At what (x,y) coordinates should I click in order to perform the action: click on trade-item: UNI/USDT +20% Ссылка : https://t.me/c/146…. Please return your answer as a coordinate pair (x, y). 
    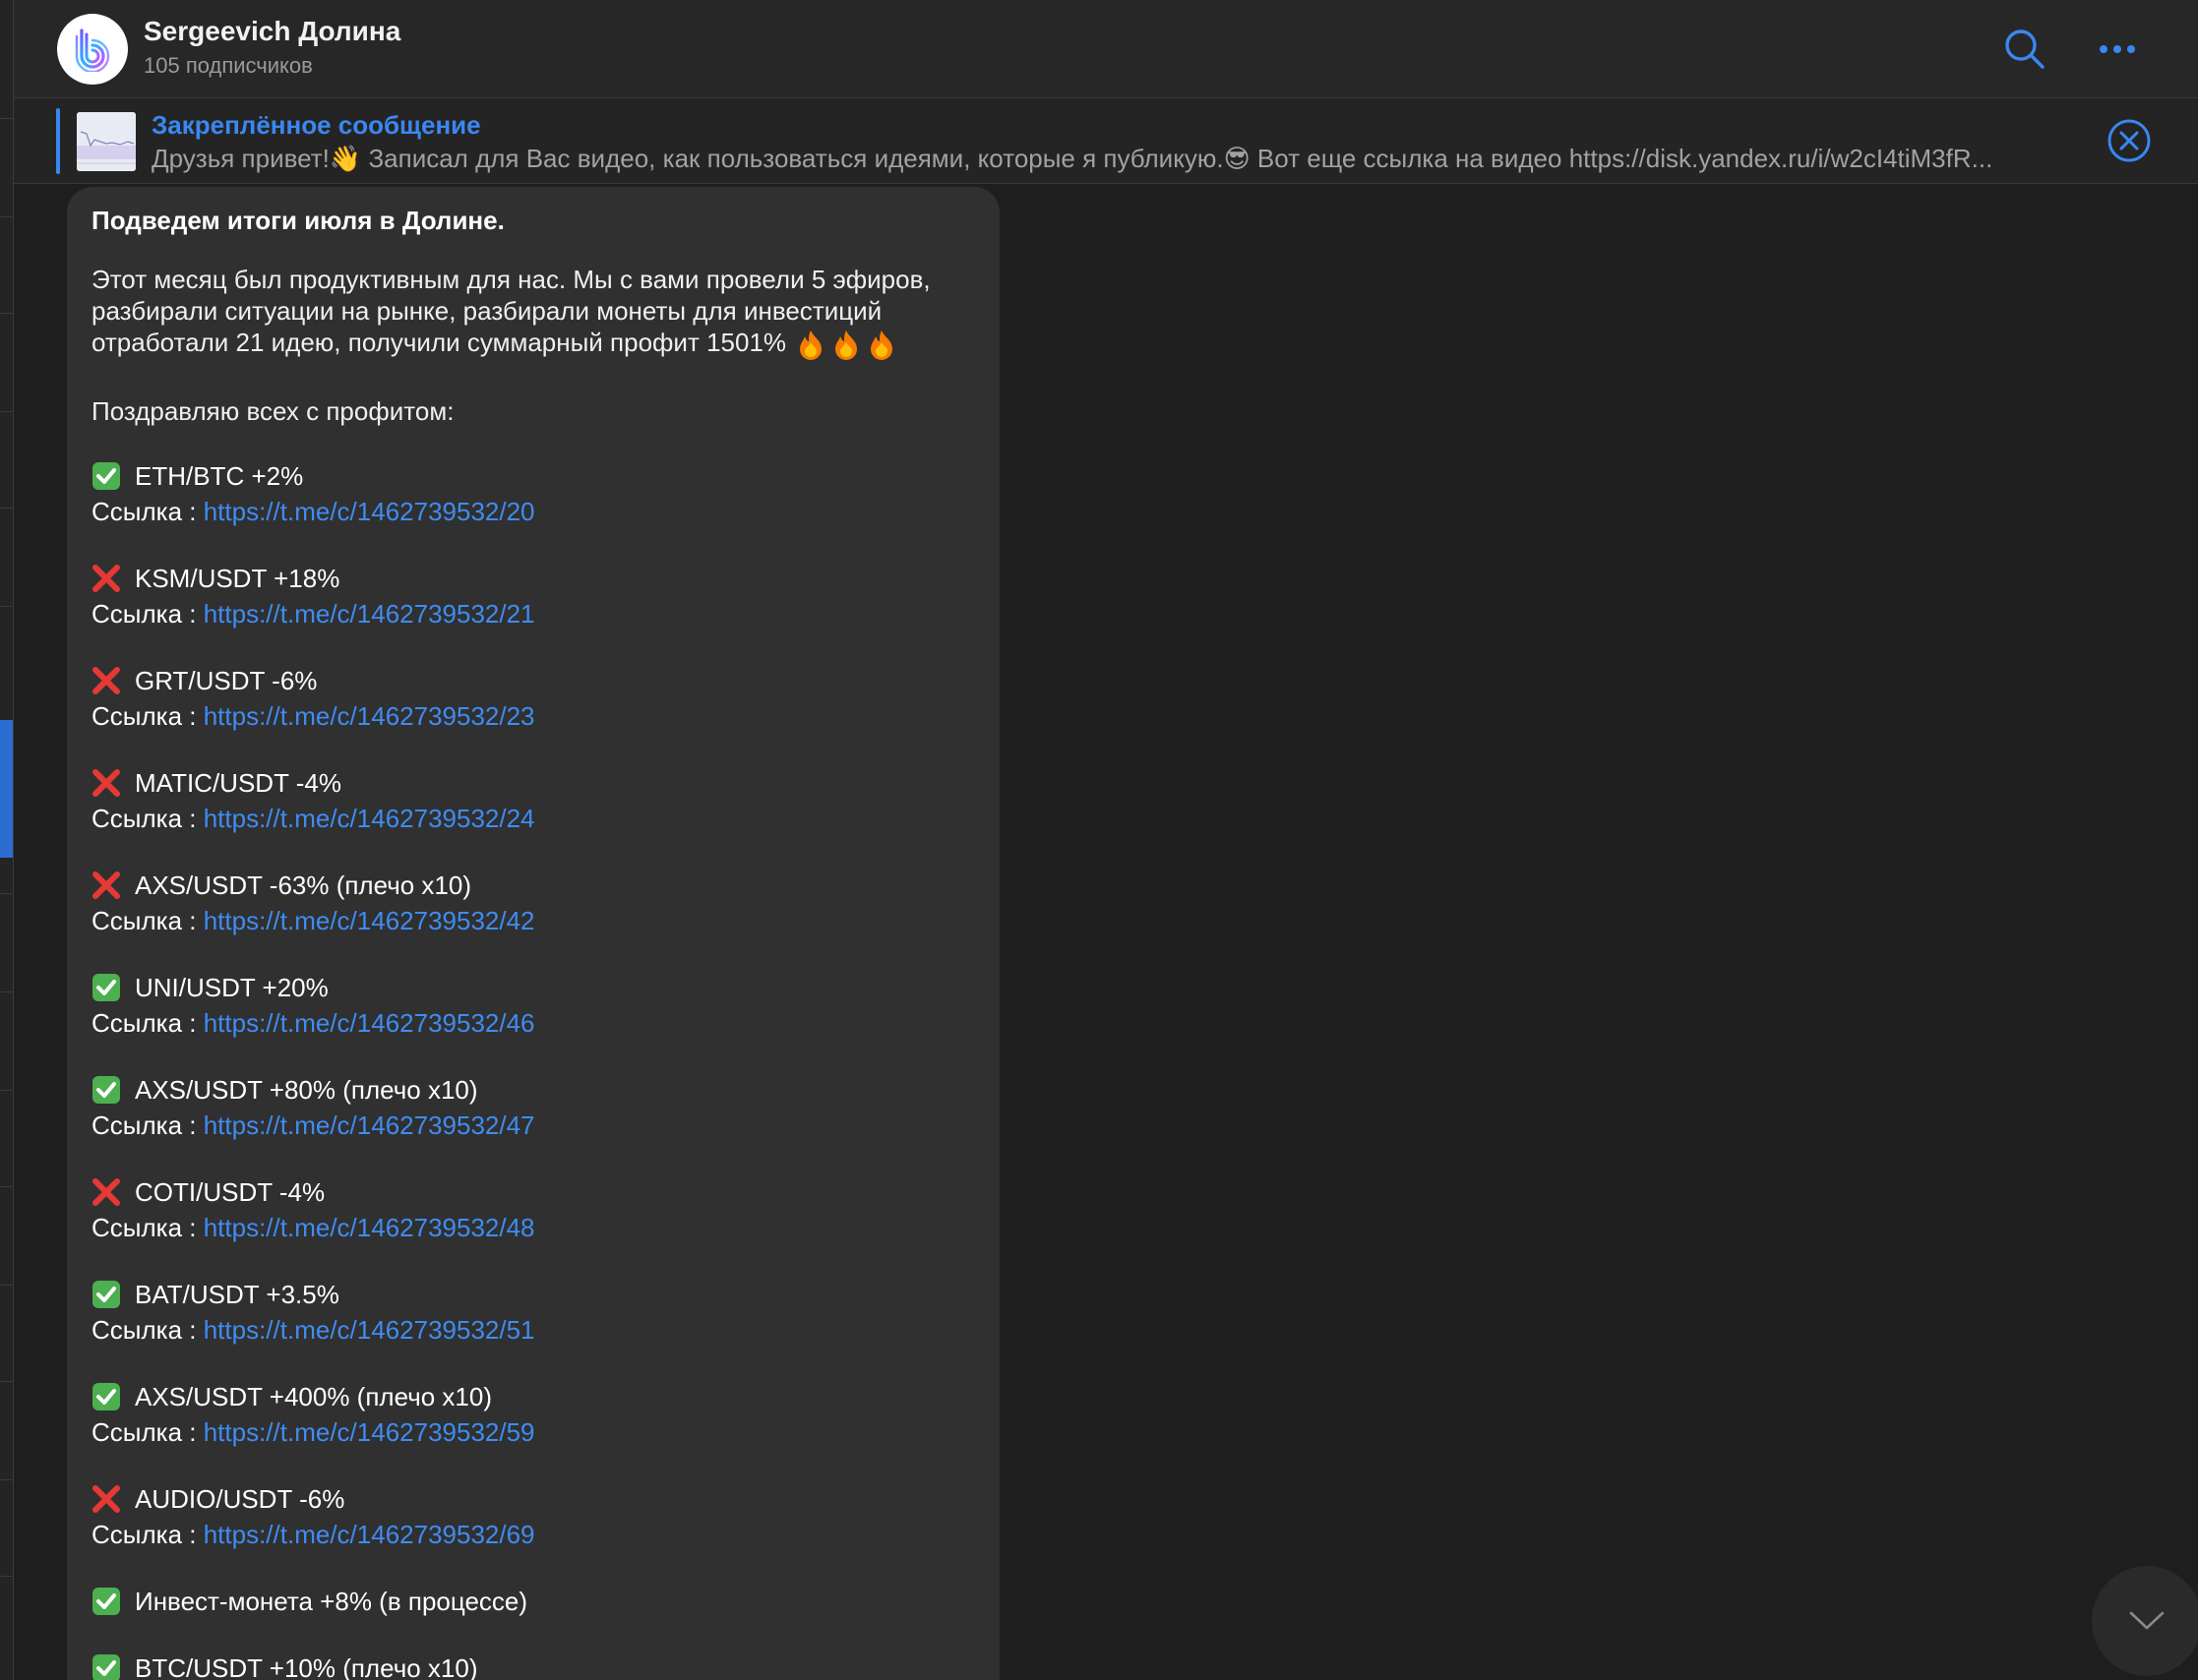
    Looking at the image, I should click on (534, 1005).